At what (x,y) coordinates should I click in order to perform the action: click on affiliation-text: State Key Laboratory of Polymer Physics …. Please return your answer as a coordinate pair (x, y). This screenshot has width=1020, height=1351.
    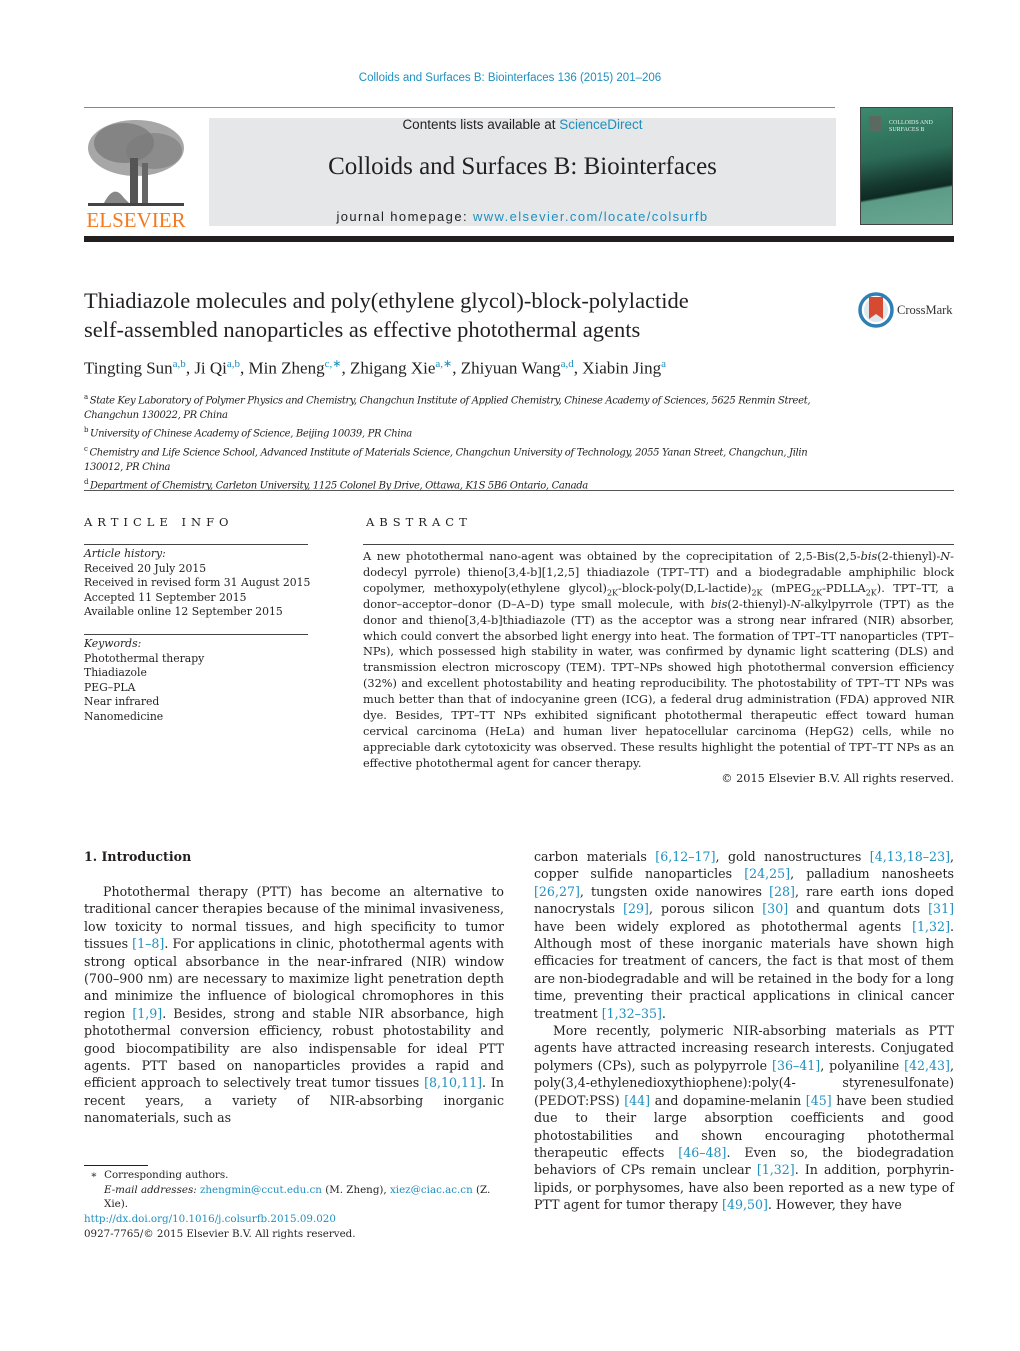
    Looking at the image, I should click on (447, 408).